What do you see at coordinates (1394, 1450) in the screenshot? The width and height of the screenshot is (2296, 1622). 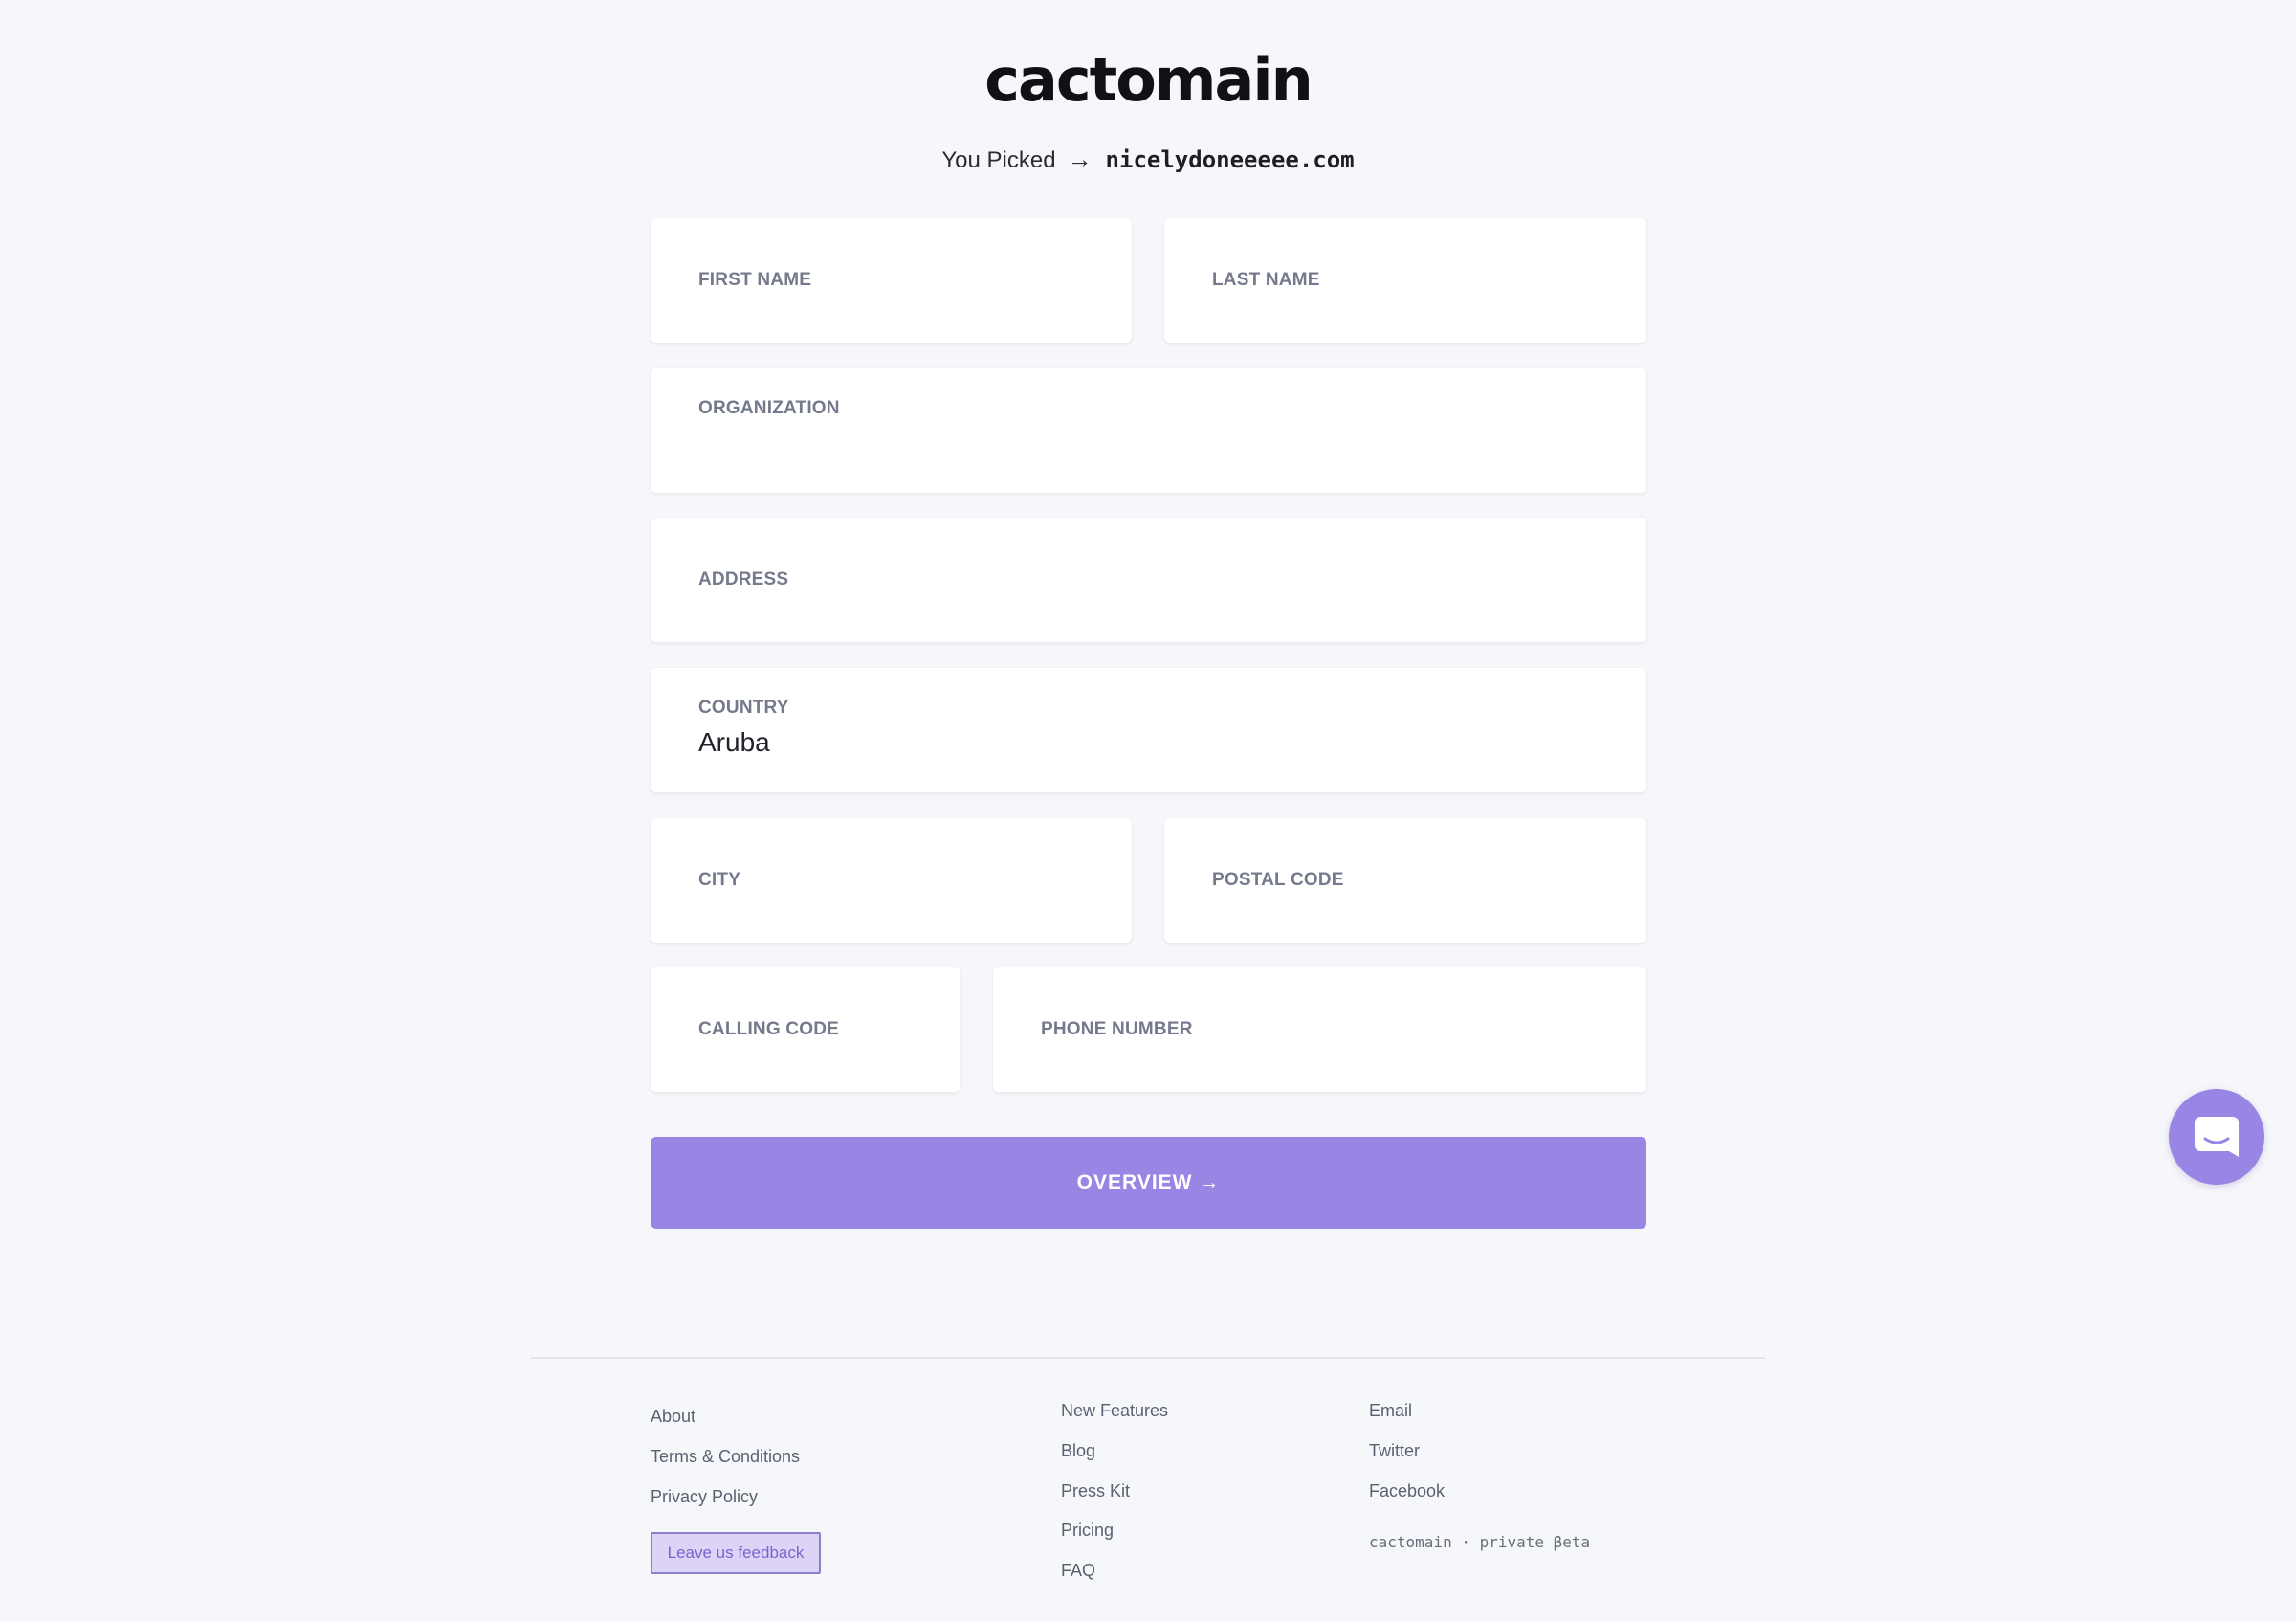 I see `footer-link-twitter: Twitter` at bounding box center [1394, 1450].